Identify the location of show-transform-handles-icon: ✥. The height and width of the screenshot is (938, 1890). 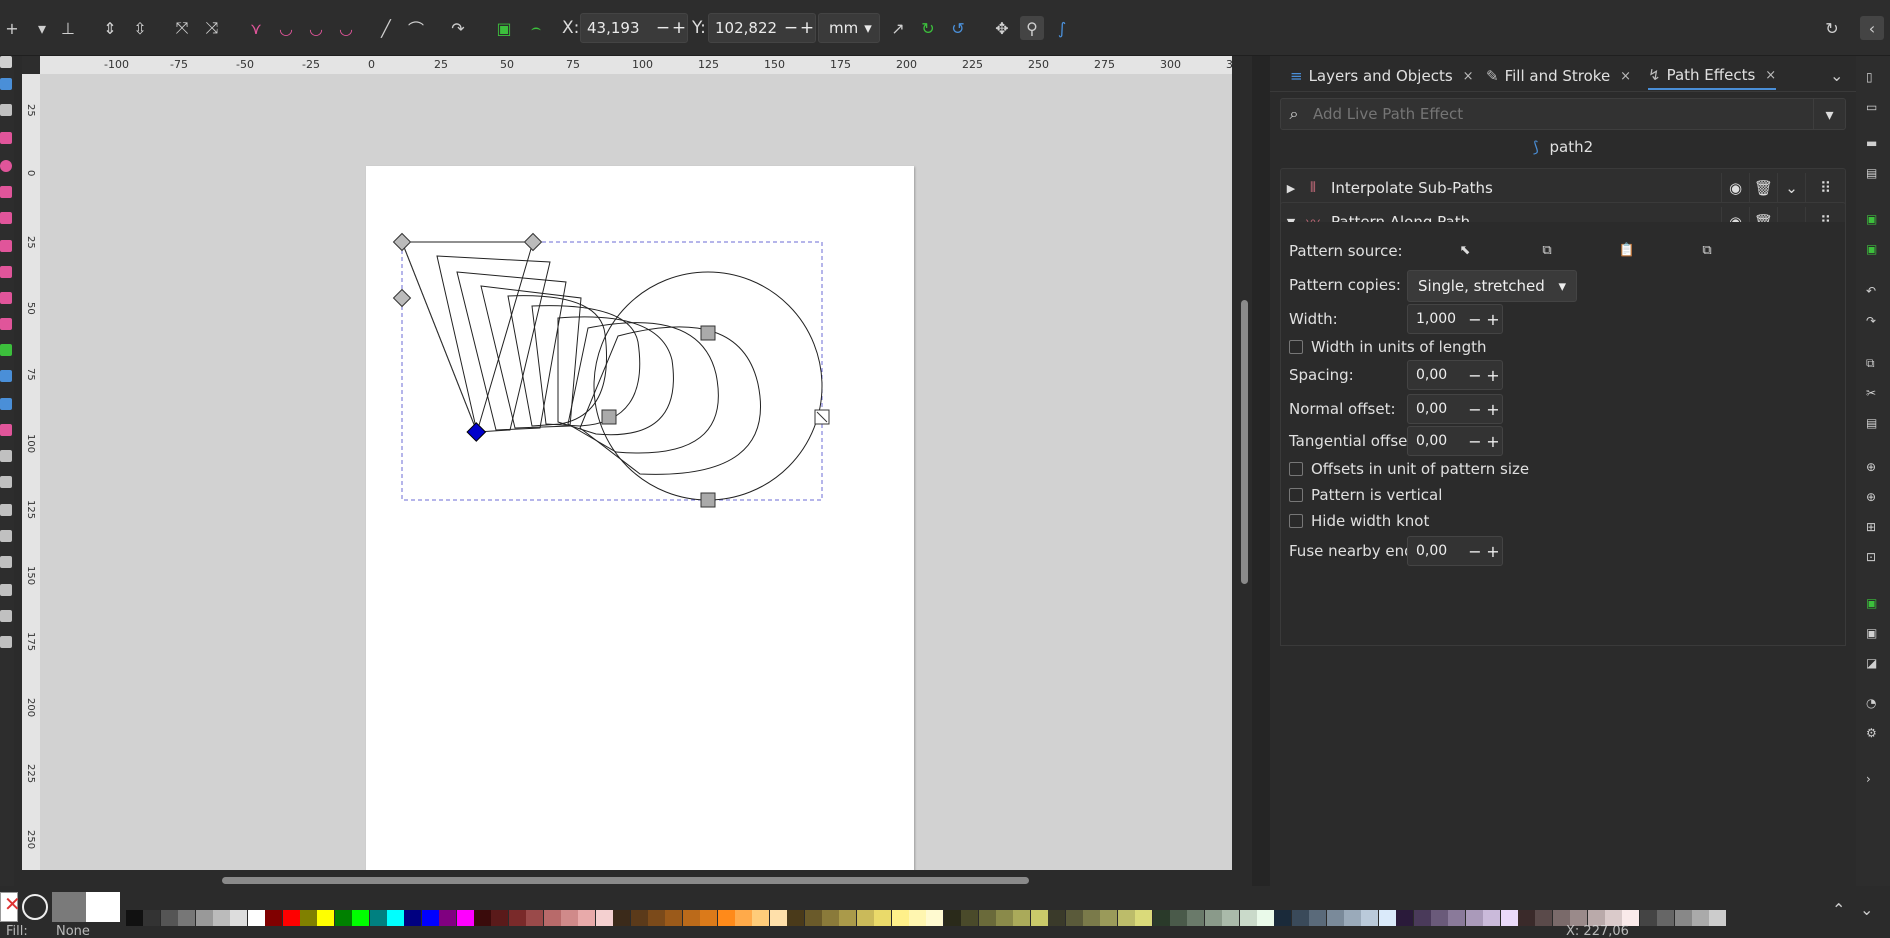
(1002, 28).